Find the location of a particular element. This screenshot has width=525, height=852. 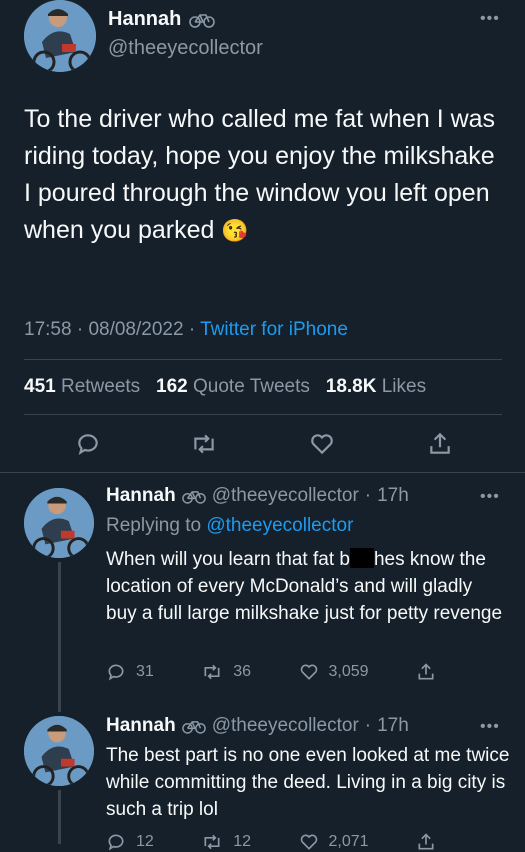

tweet-time: 17:58 is located at coordinates (48, 329).